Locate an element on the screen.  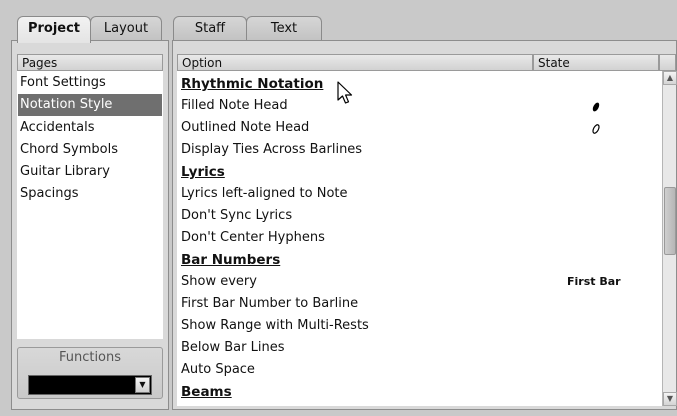
option-heading-bar-numbers: Bar Numbers is located at coordinates (230, 260).